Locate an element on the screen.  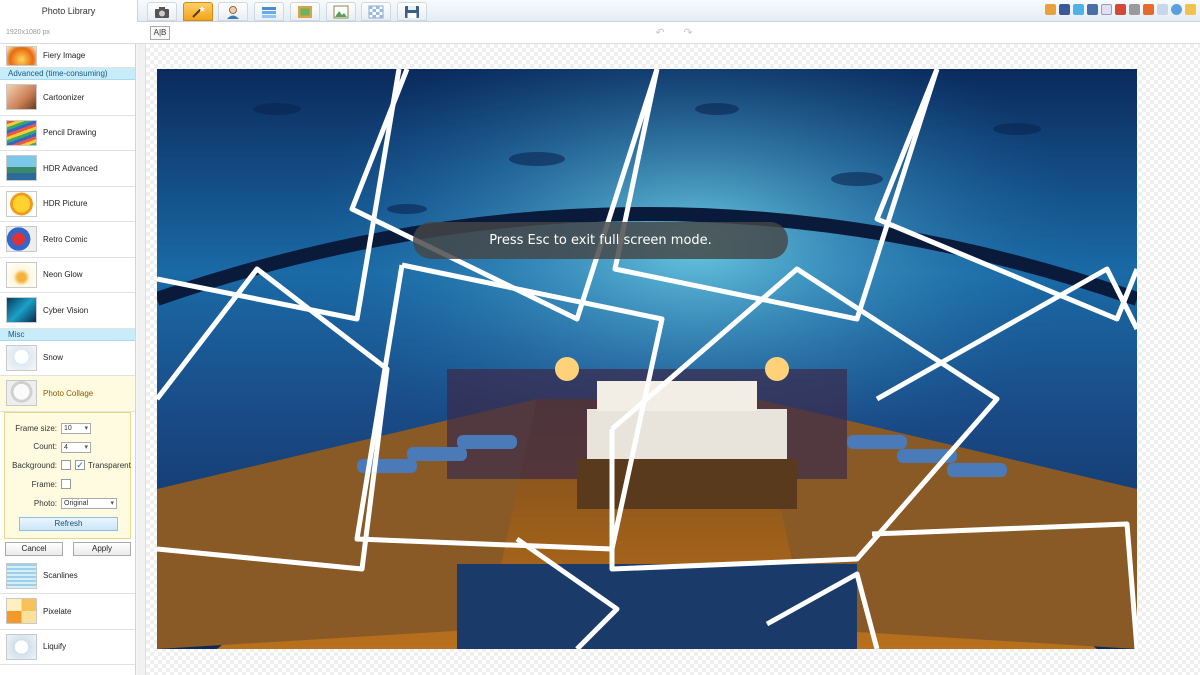
camera-icon is located at coordinates (162, 12).